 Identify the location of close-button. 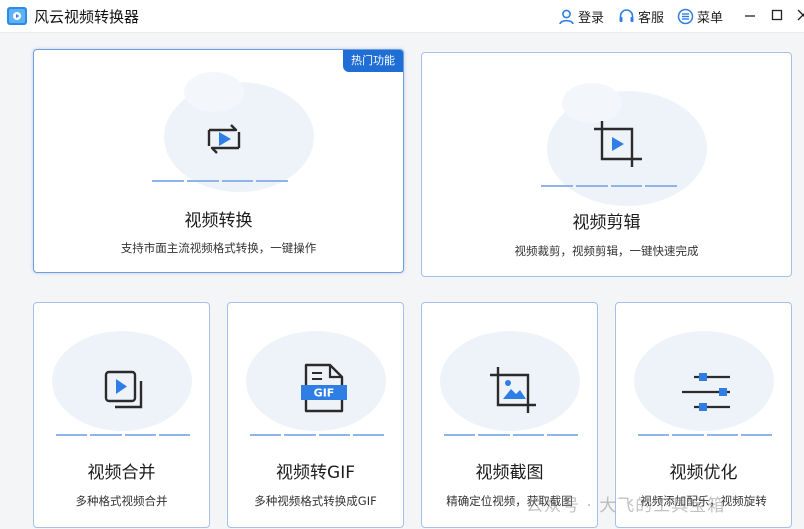
(798, 15).